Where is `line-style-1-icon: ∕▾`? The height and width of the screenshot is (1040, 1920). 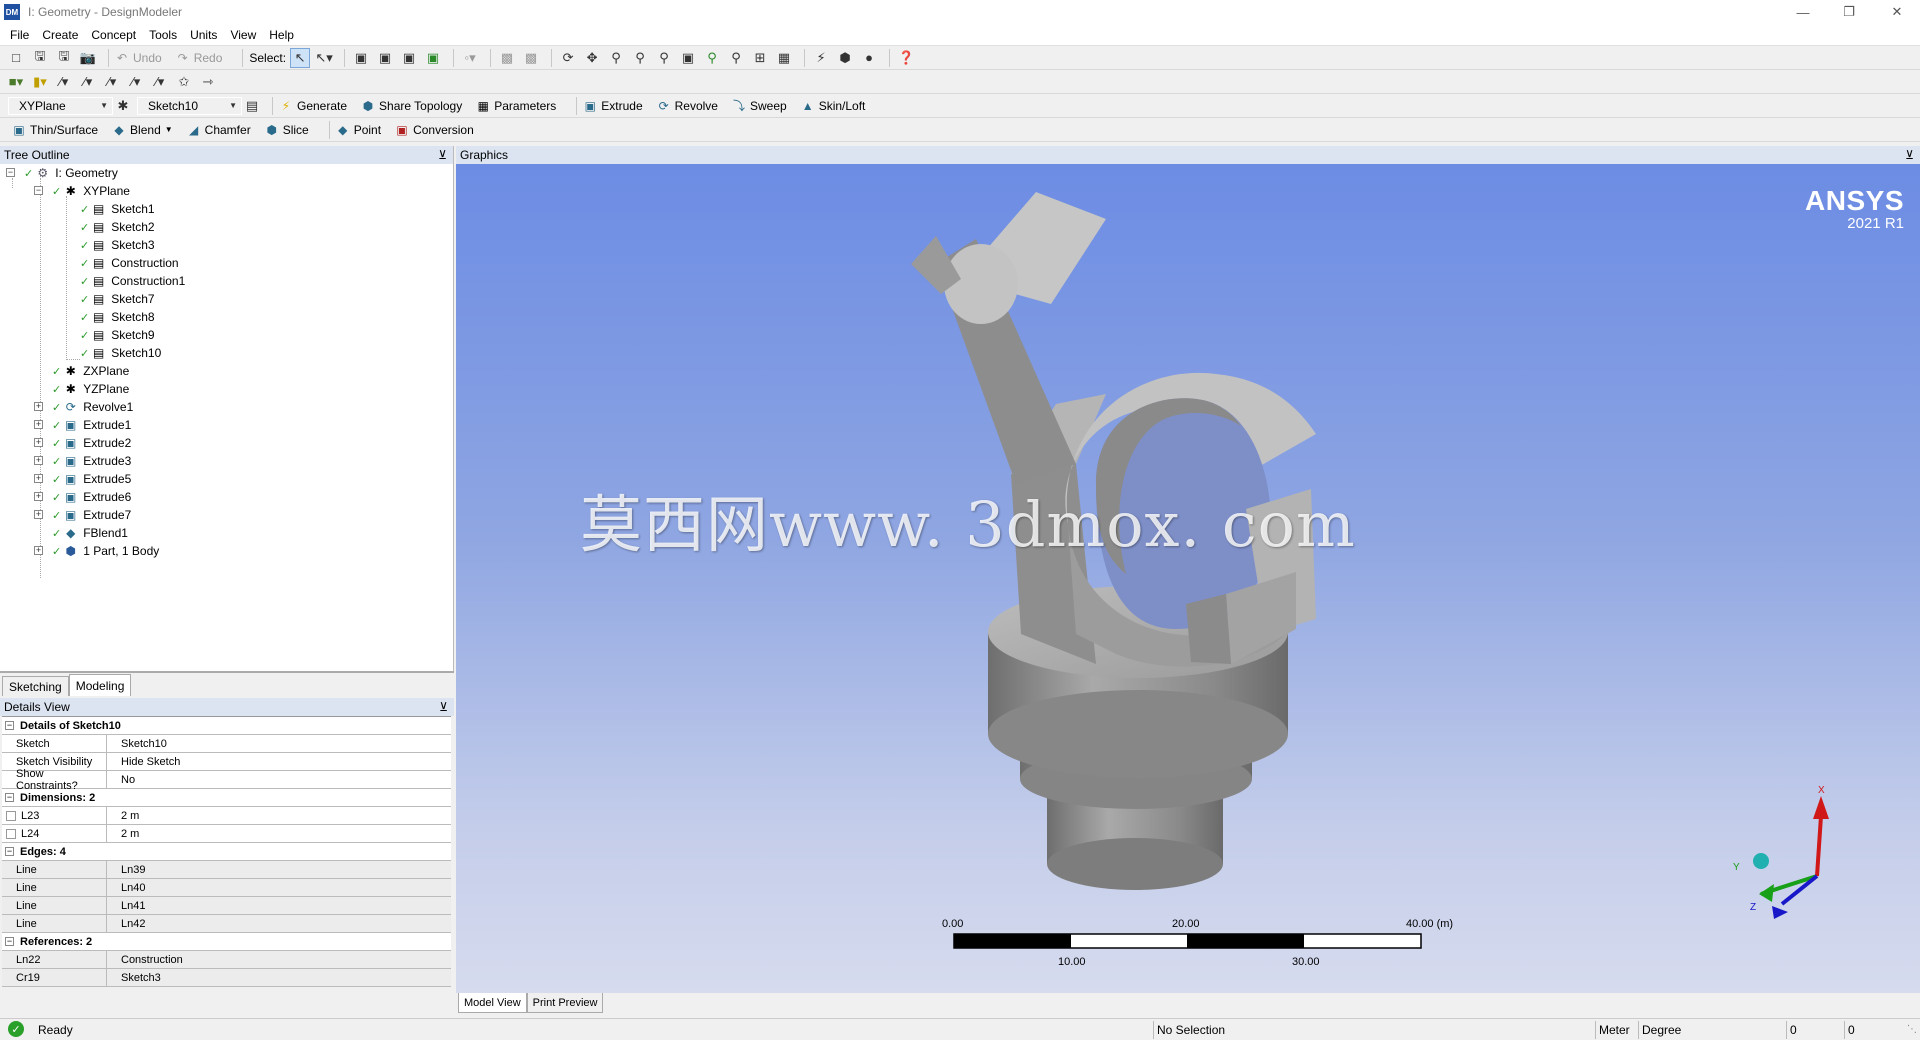
line-style-1-icon: ∕▾ is located at coordinates (64, 82).